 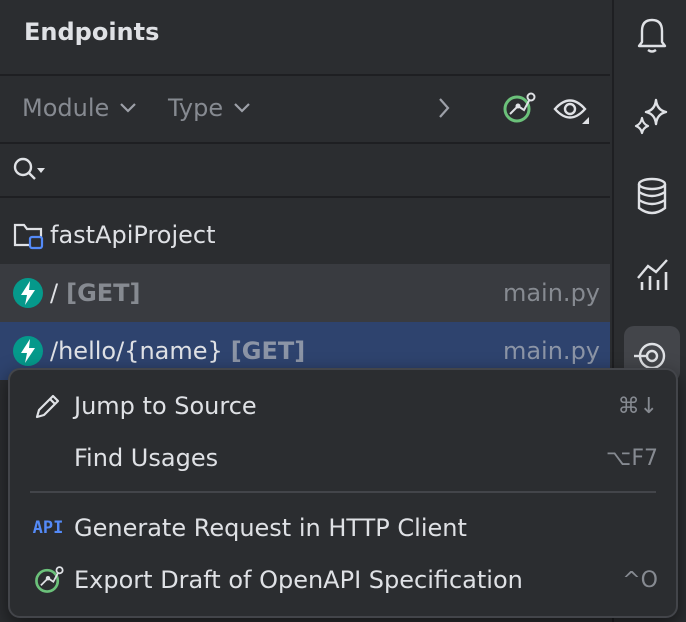 What do you see at coordinates (640, 580) in the screenshot?
I see `menu-item-shortcut: ^O` at bounding box center [640, 580].